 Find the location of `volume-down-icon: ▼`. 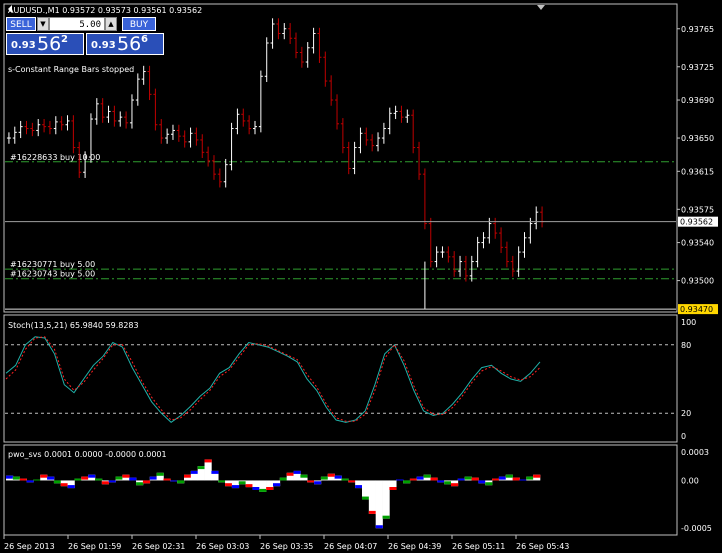

volume-down-icon: ▼ is located at coordinates (43, 24).